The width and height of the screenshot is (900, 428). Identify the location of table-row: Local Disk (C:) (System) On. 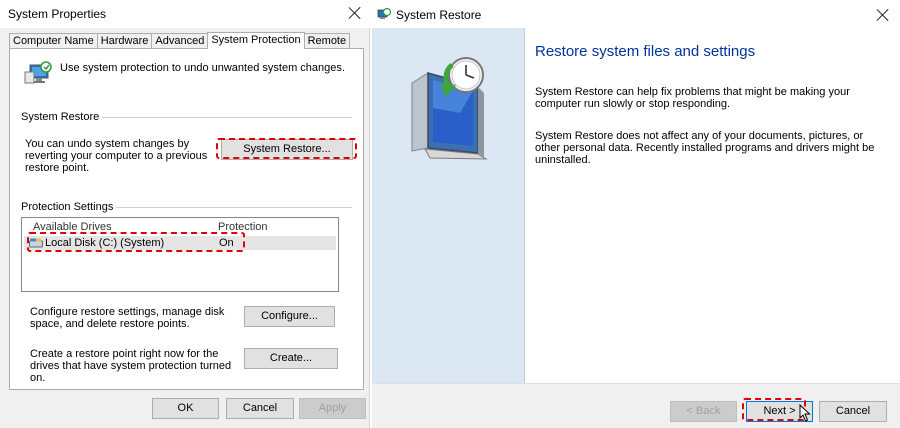
(180, 243).